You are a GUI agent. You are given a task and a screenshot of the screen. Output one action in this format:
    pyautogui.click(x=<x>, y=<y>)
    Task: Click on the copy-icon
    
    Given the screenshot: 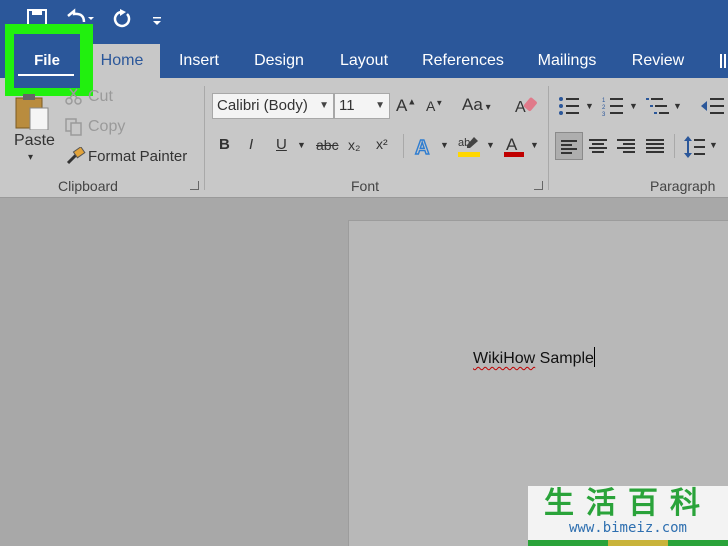 What is the action you would take?
    pyautogui.click(x=74, y=129)
    